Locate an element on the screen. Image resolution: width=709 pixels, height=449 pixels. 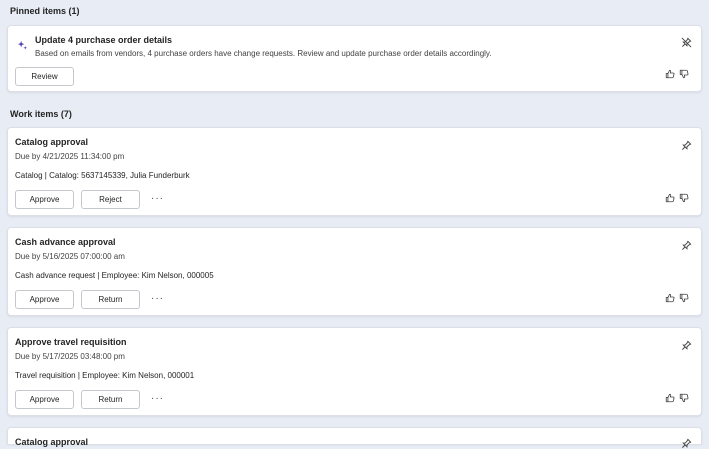
work-item-due-date: Due by 4/21/2025 11:34:00 pm is located at coordinates (70, 156).